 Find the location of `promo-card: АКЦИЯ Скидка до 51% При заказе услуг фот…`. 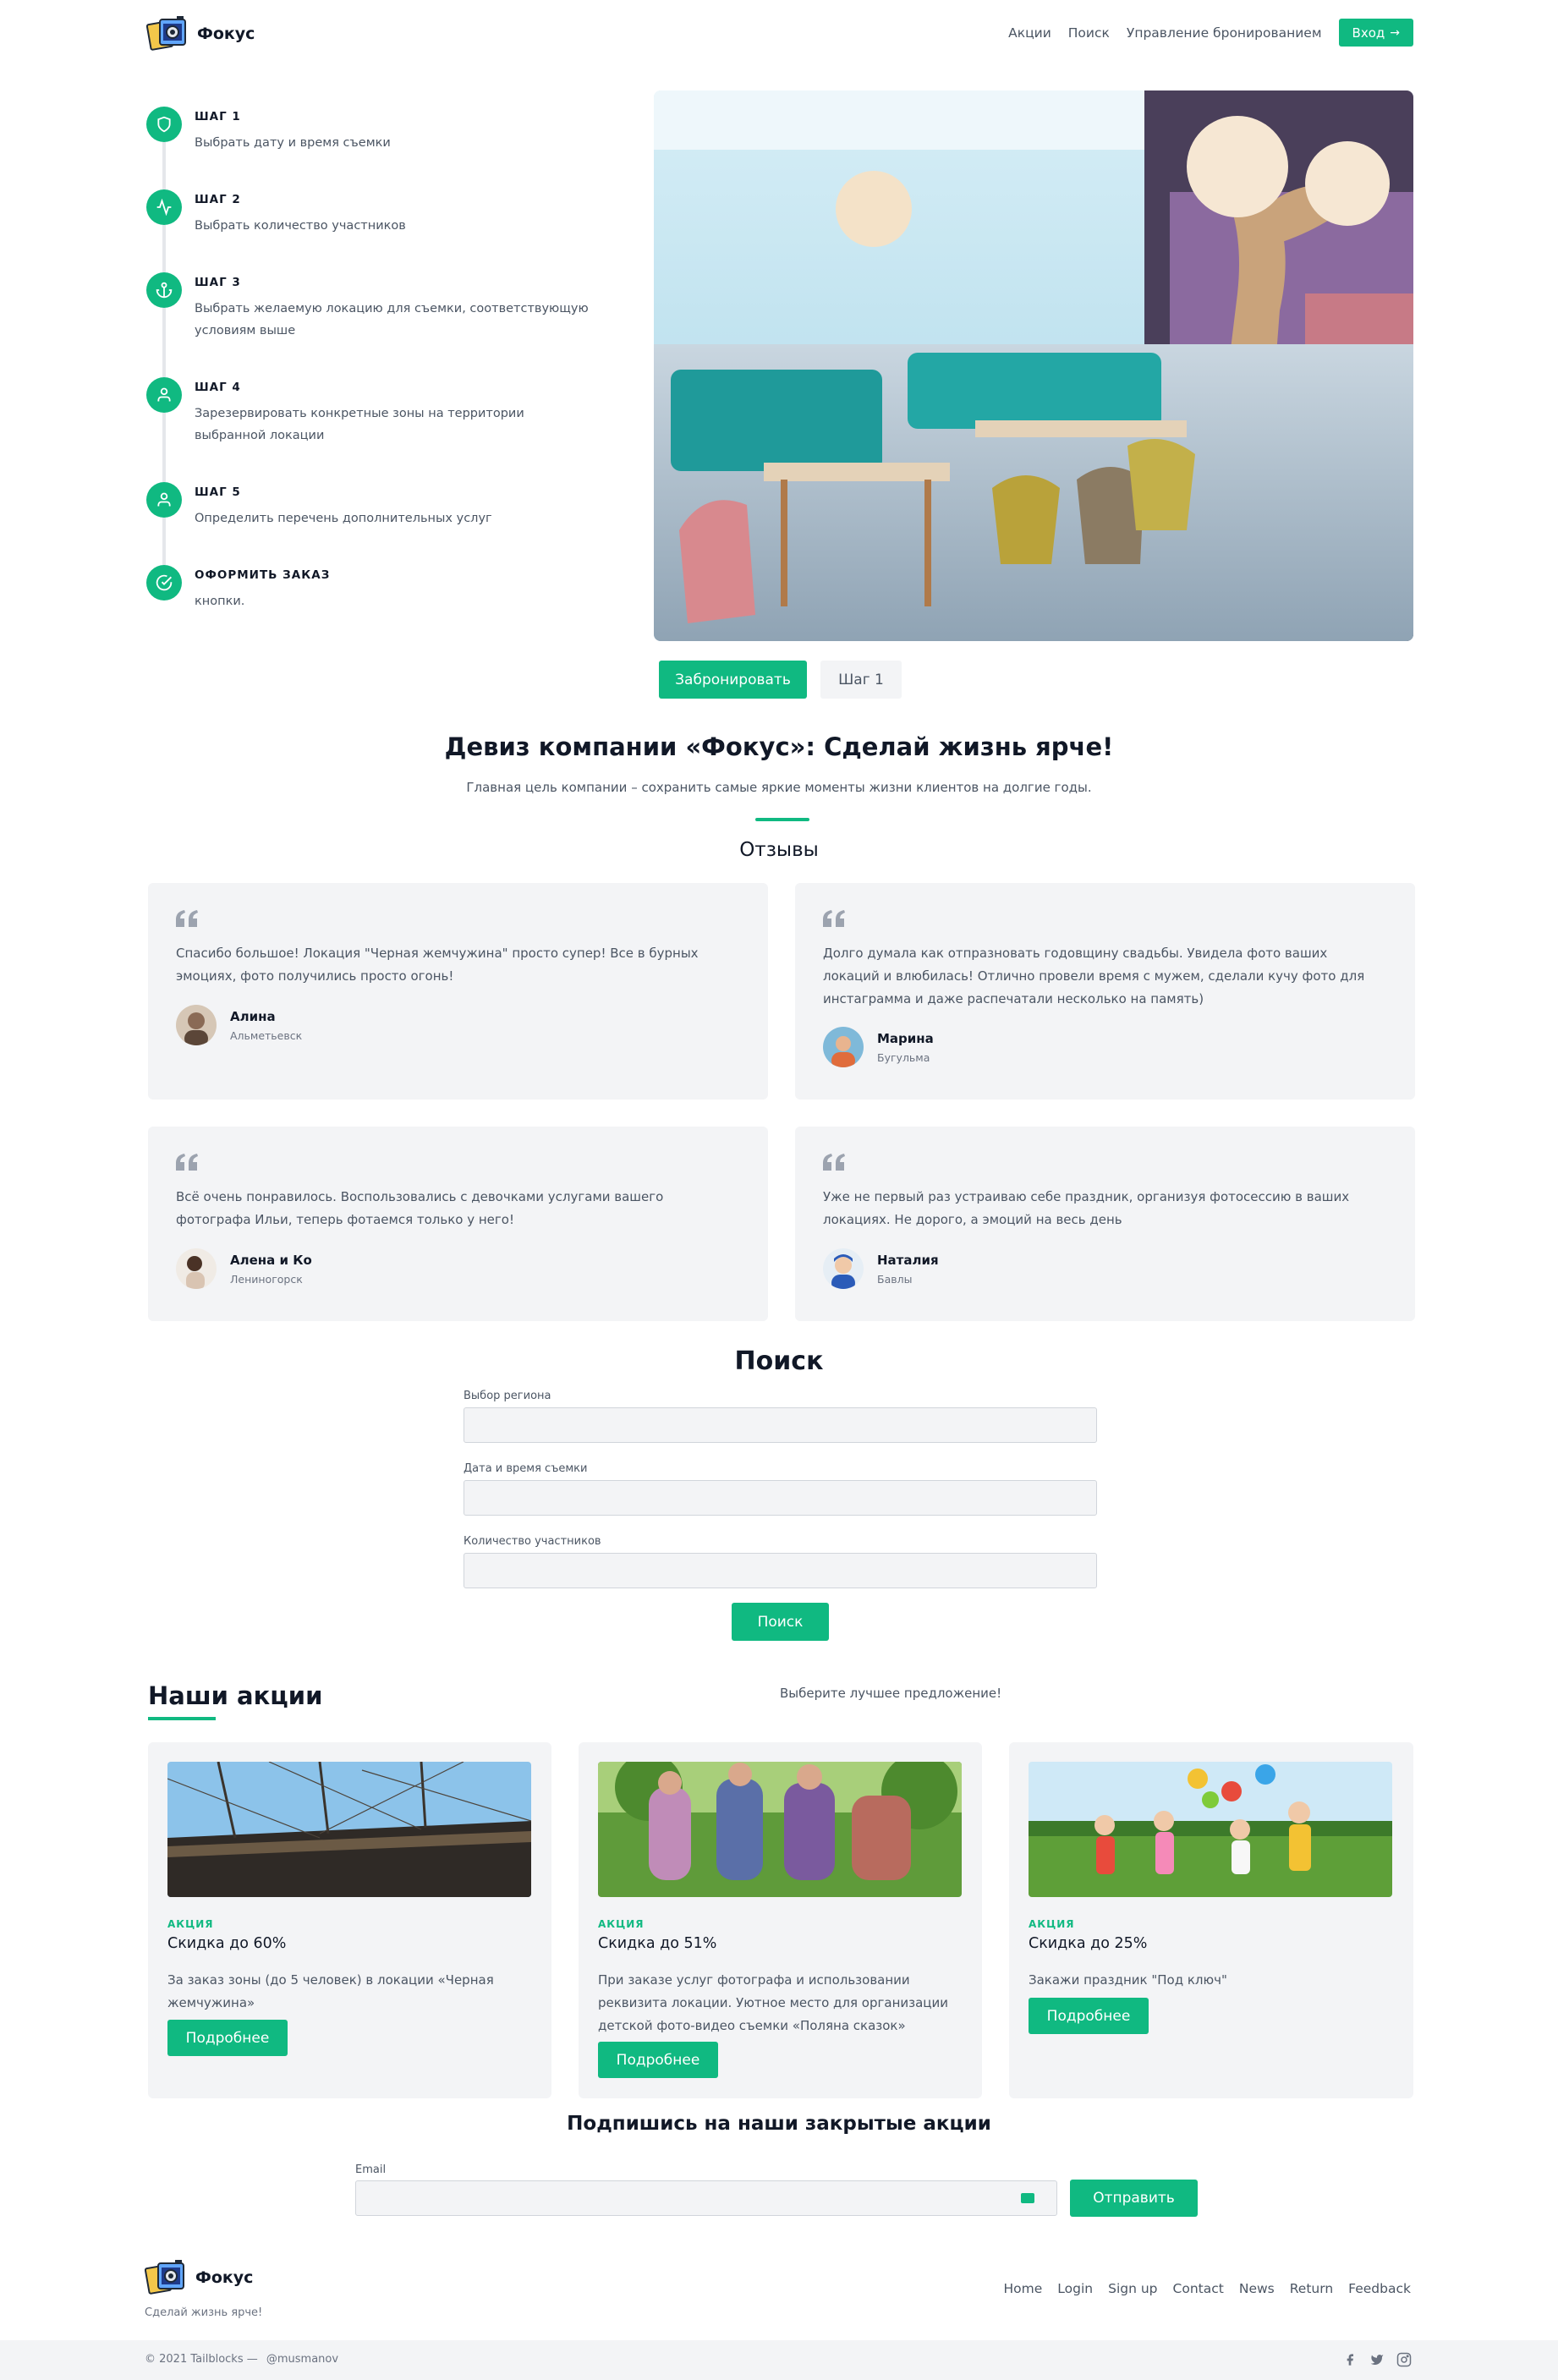

promo-card: АКЦИЯ Скидка до 51% При заказе услуг фот… is located at coordinates (781, 1920).